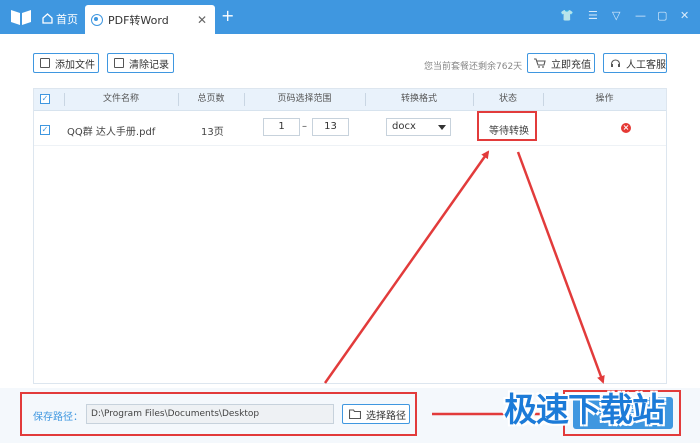  Describe the element at coordinates (615, 62) in the screenshot. I see `headset-icon` at that location.